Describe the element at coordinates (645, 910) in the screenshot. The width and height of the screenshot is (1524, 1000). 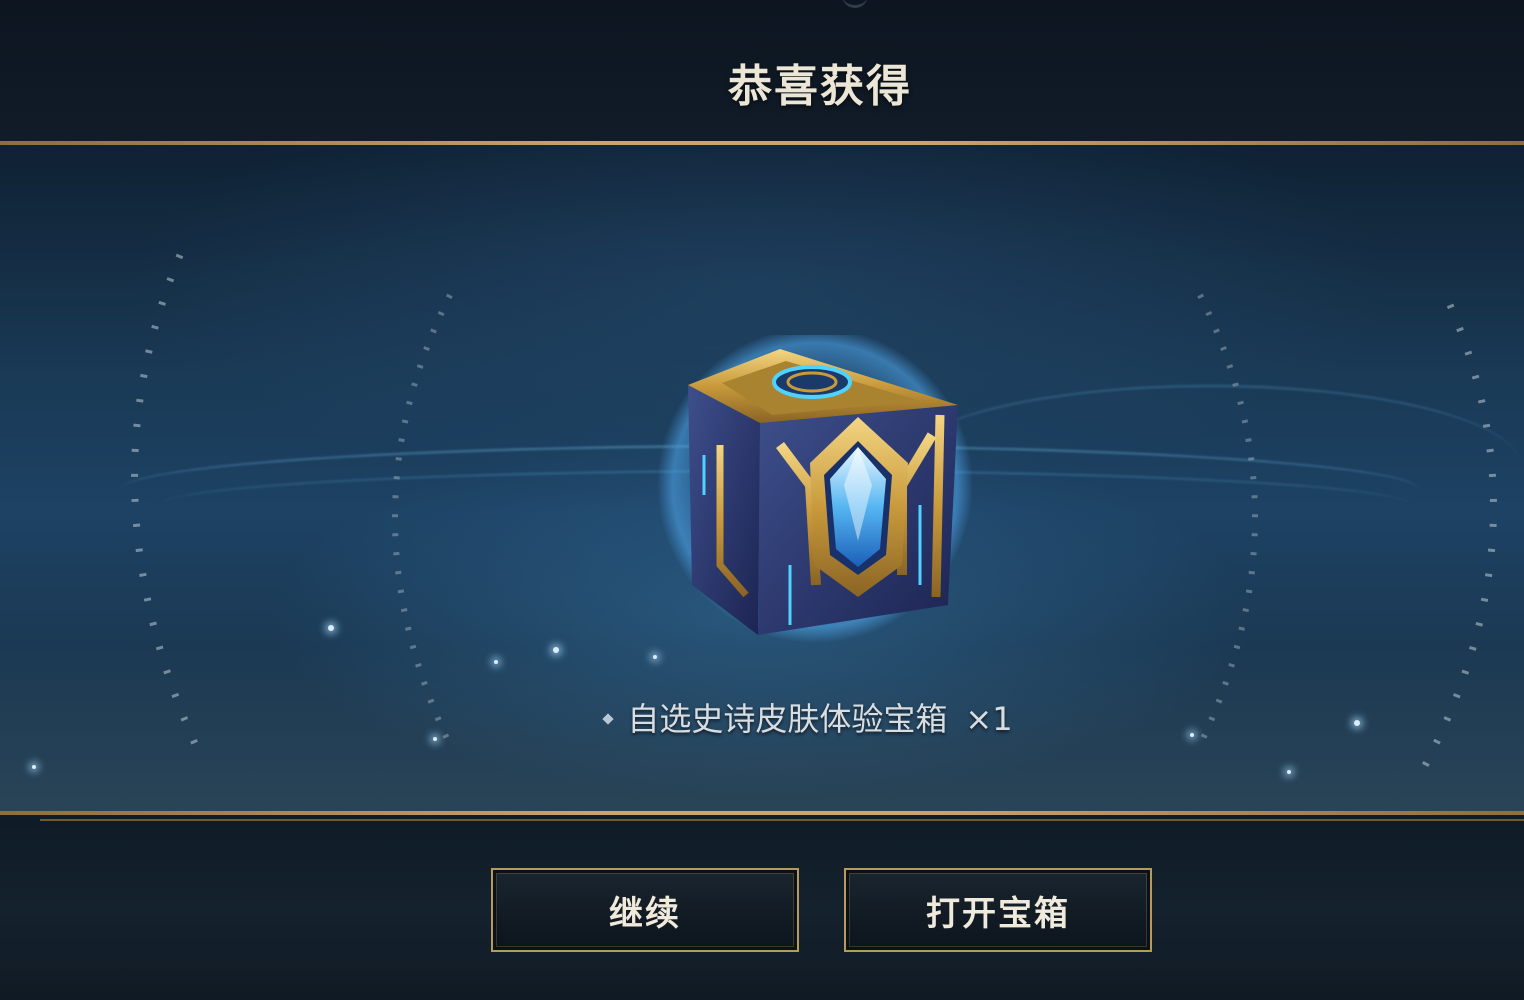
I see `continue-button: 继续` at that location.